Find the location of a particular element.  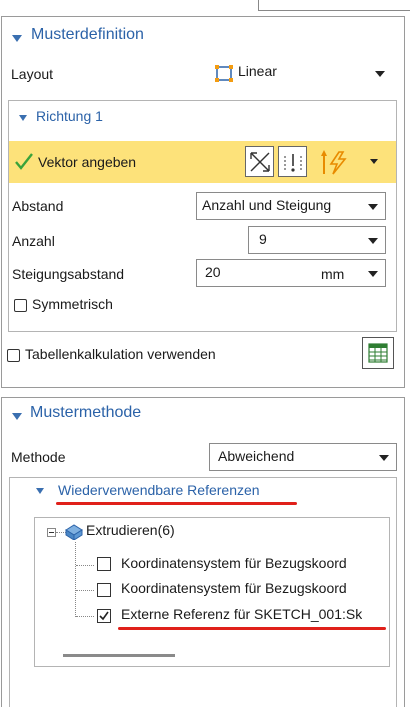

vector-point-button is located at coordinates (292, 161).